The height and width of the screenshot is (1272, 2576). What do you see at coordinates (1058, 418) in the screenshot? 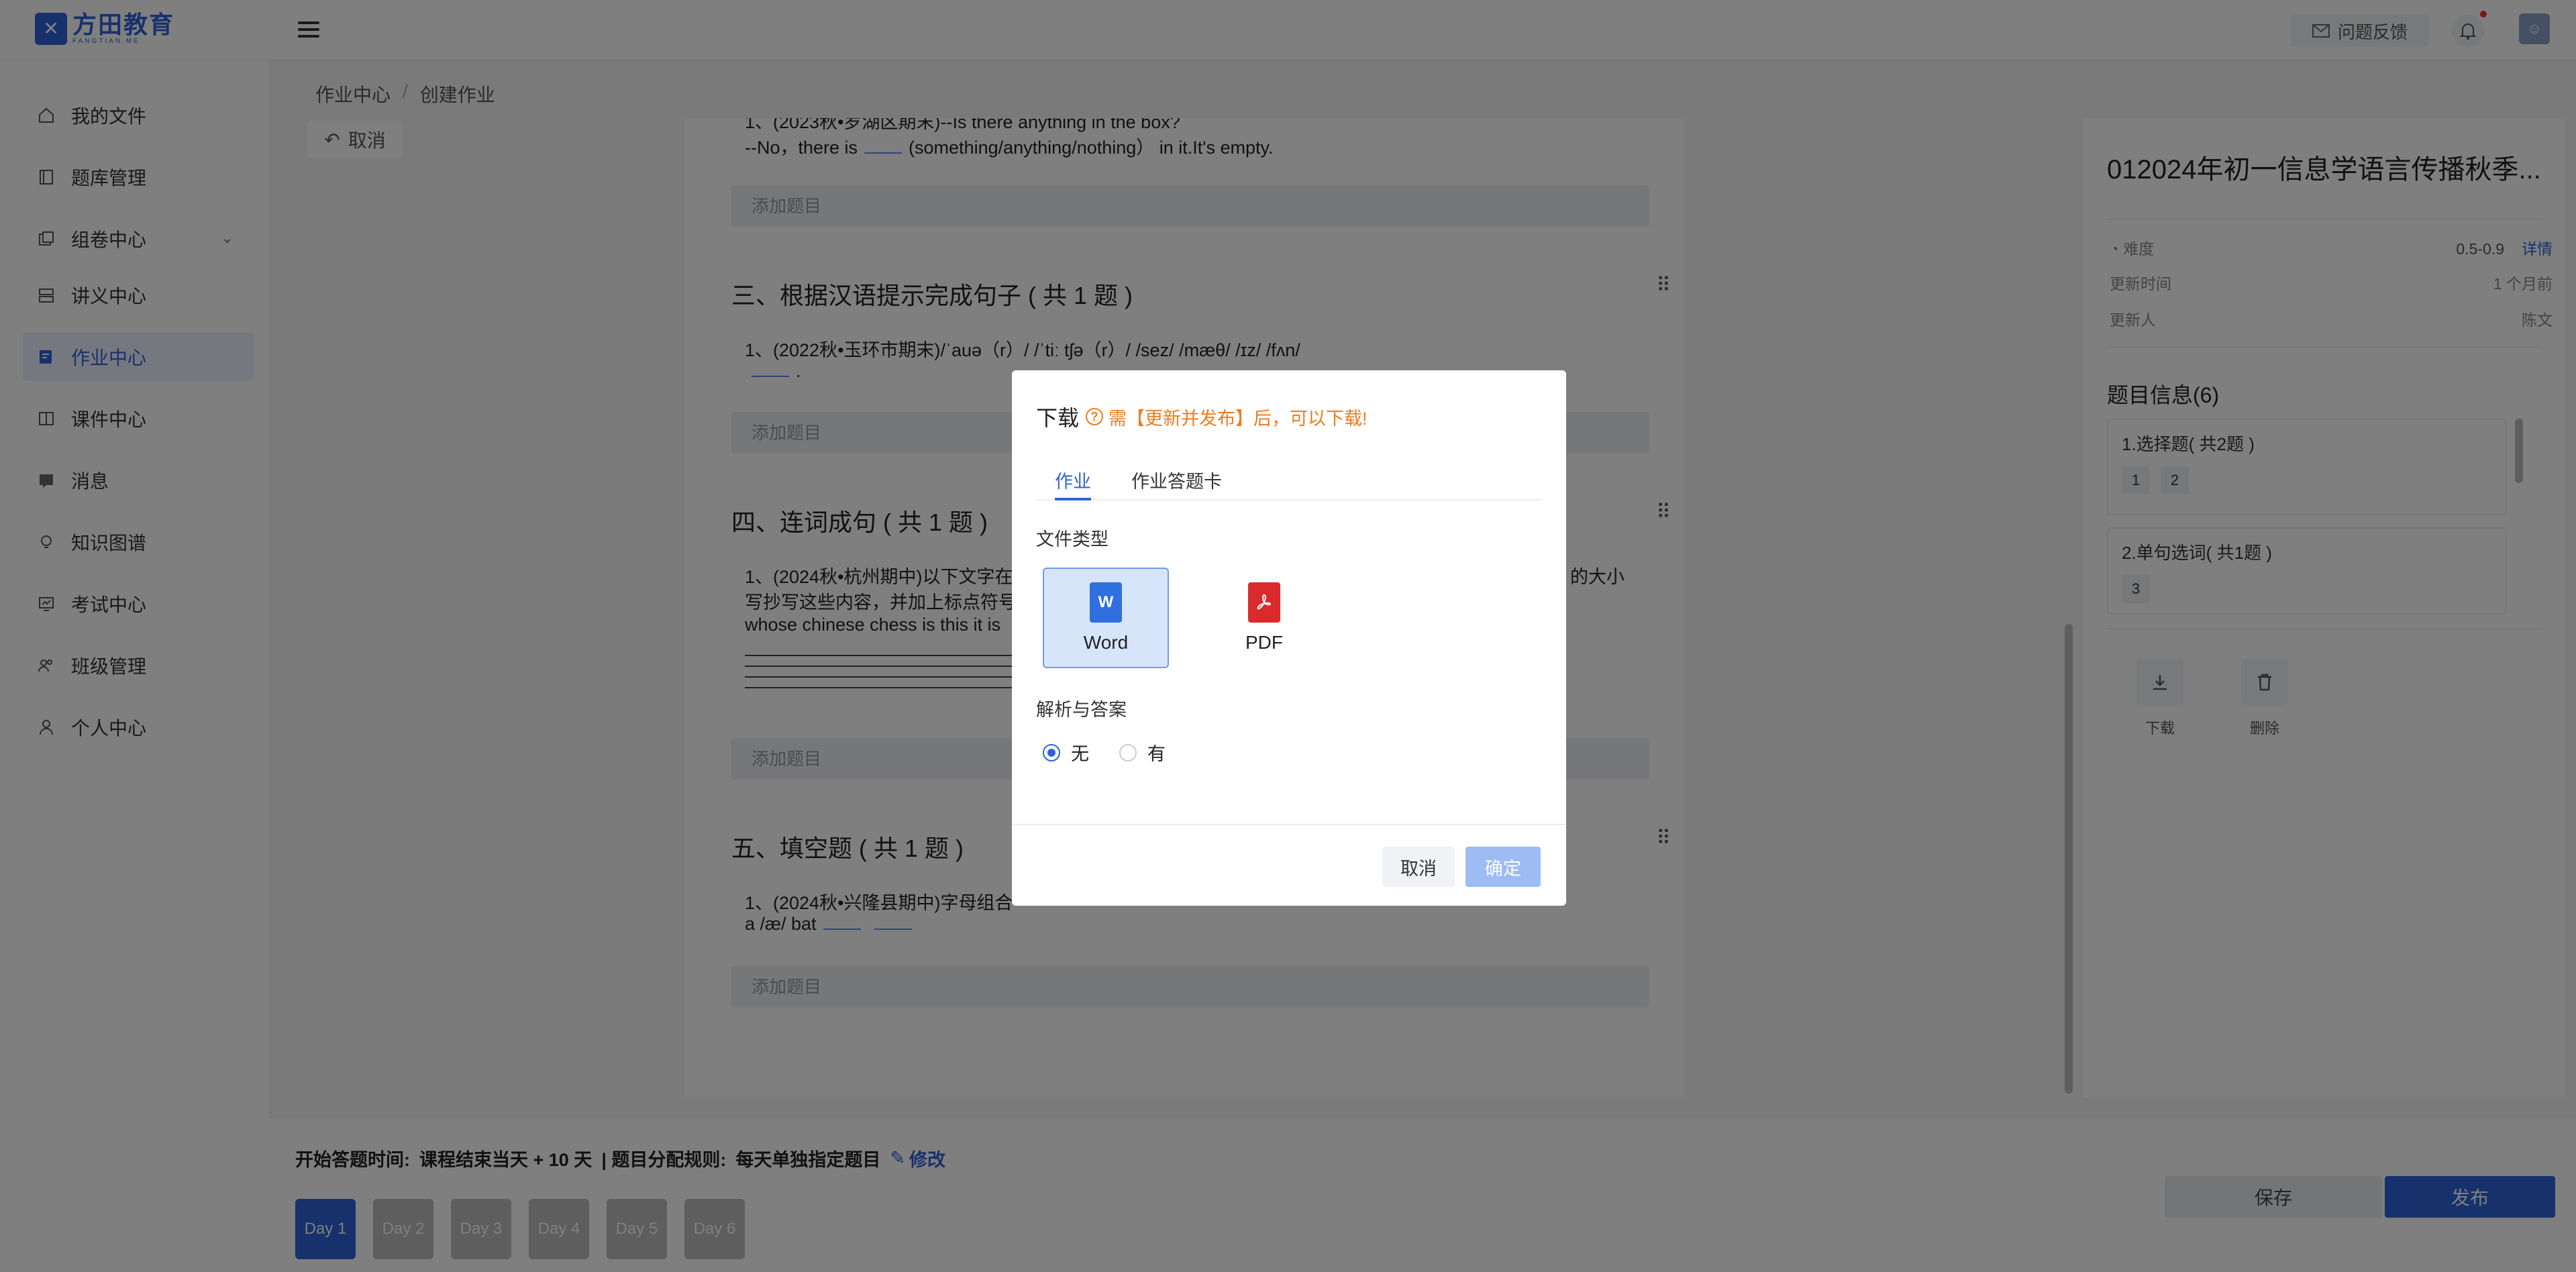
I see `dialog-title: 下载` at bounding box center [1058, 418].